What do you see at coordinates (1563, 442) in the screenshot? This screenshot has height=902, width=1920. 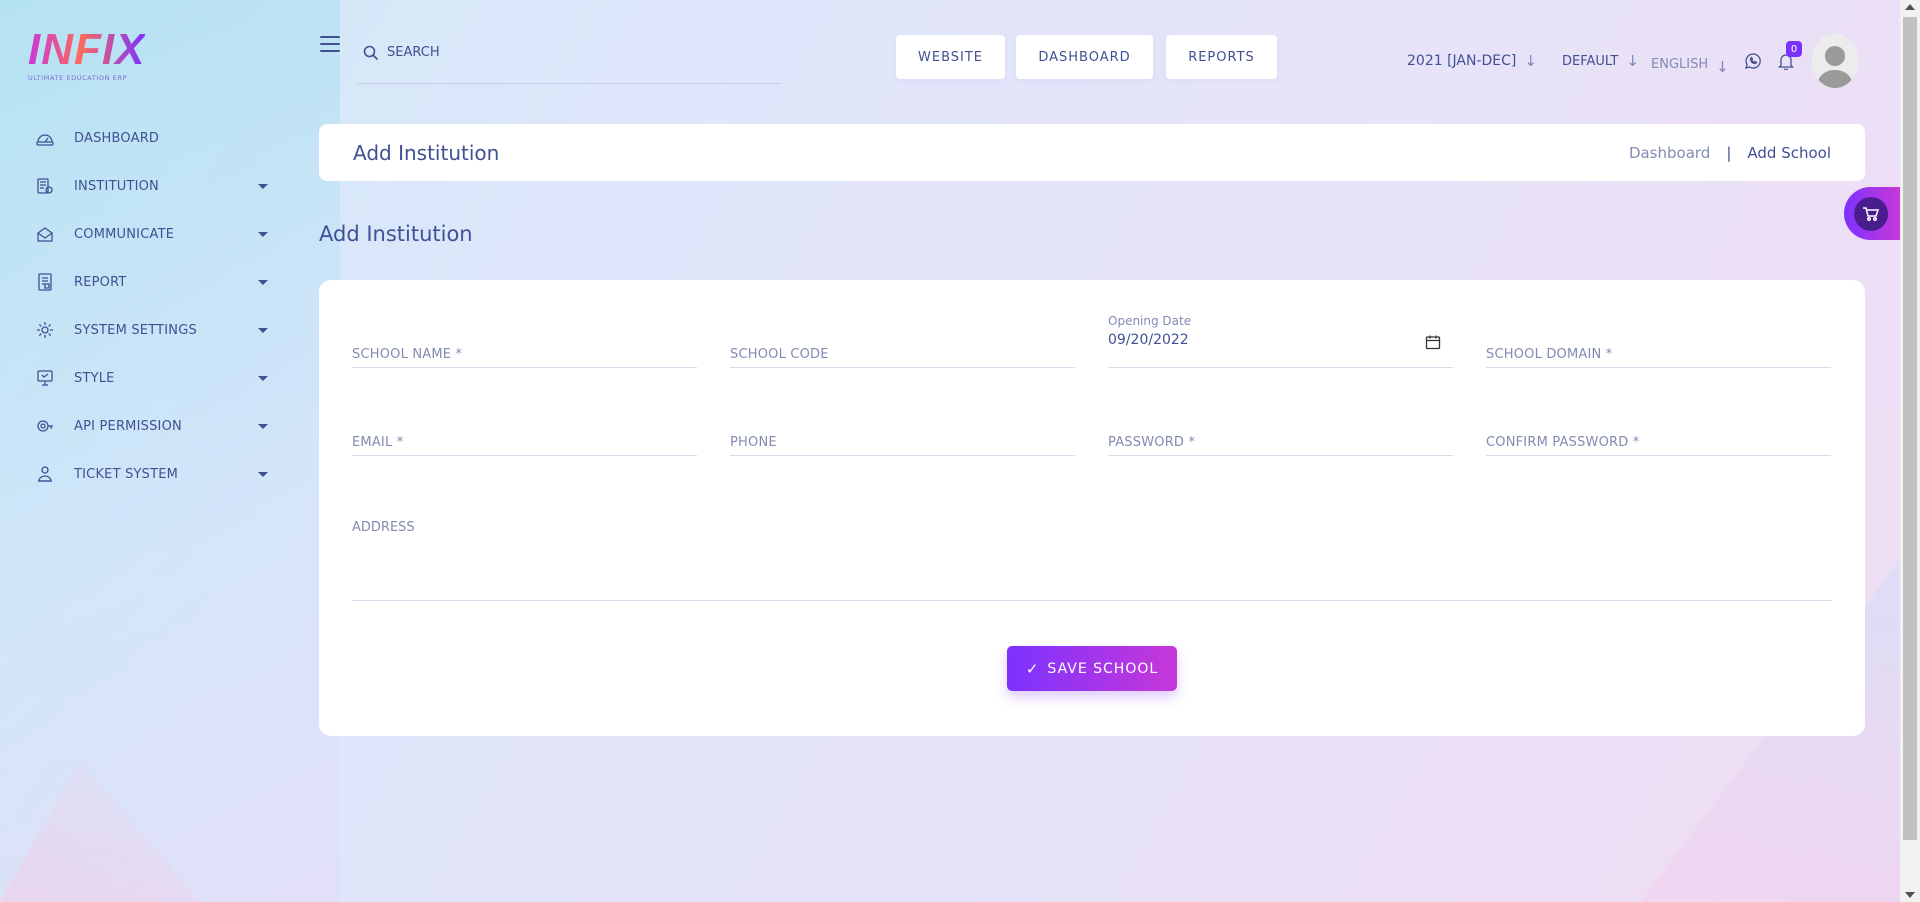 I see `confirm-password-label: CONFIRM PASSWORD *` at bounding box center [1563, 442].